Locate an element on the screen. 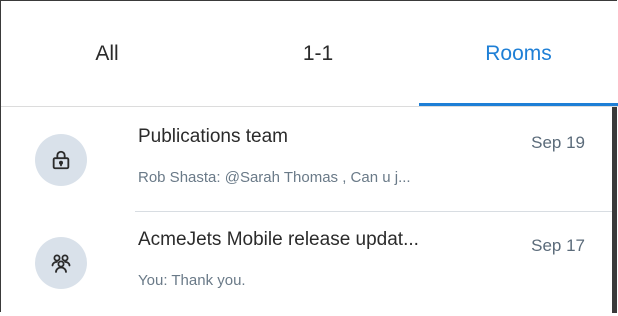 This screenshot has height=316, width=618. tab-1-1: 1-1 is located at coordinates (318, 54).